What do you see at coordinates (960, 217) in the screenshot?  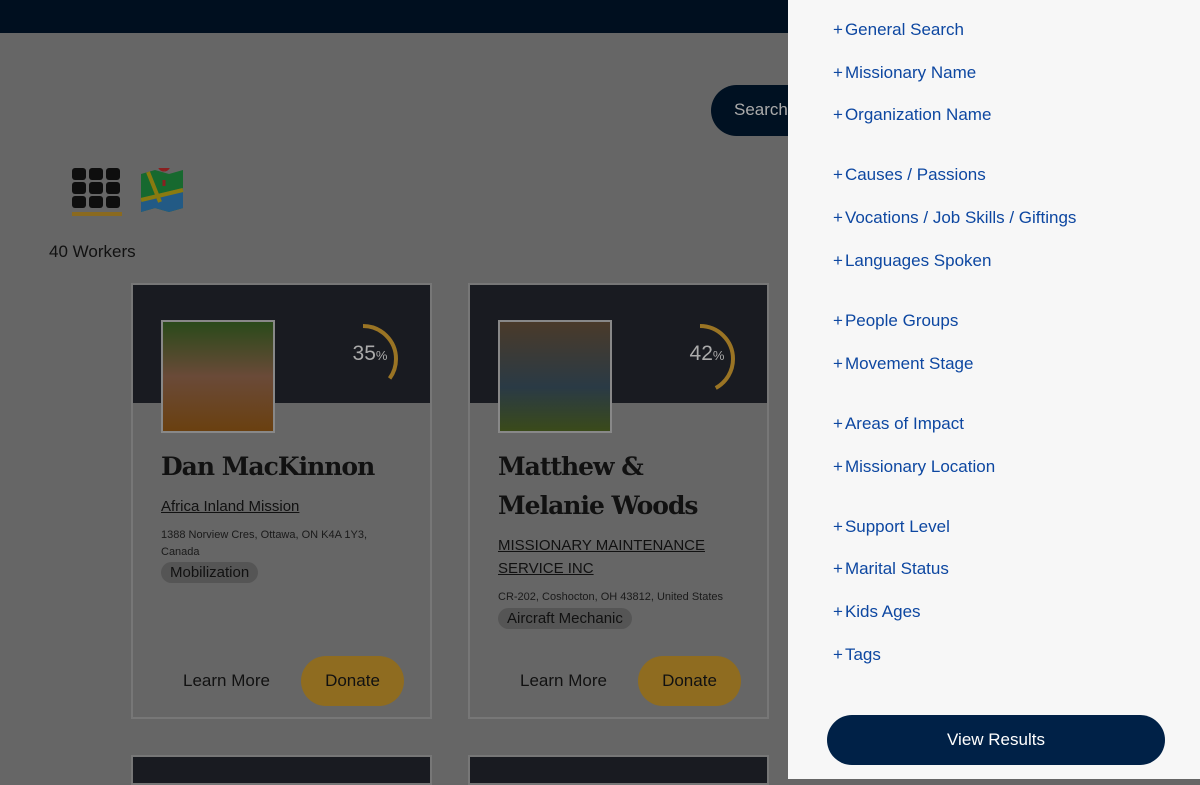 I see `filter-label: Vocations / Job Skills / Giftings` at bounding box center [960, 217].